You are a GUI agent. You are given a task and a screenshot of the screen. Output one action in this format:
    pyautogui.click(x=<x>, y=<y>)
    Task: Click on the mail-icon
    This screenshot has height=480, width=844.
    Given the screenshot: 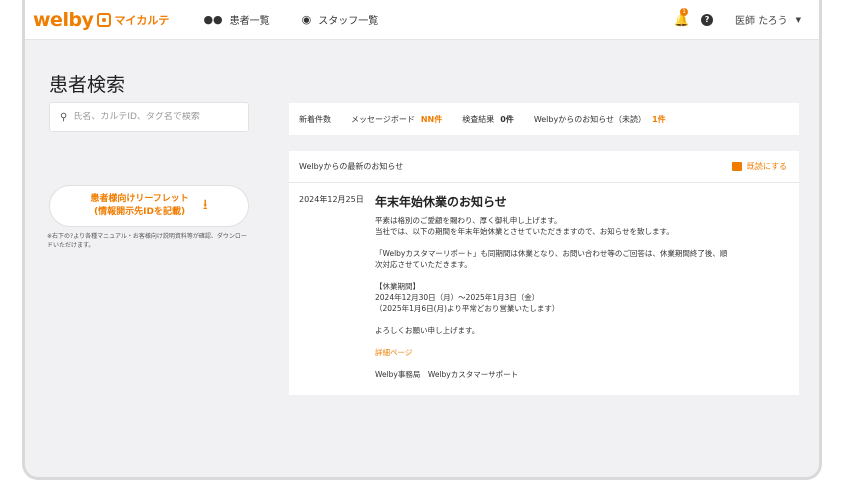 What is the action you would take?
    pyautogui.click(x=736, y=166)
    